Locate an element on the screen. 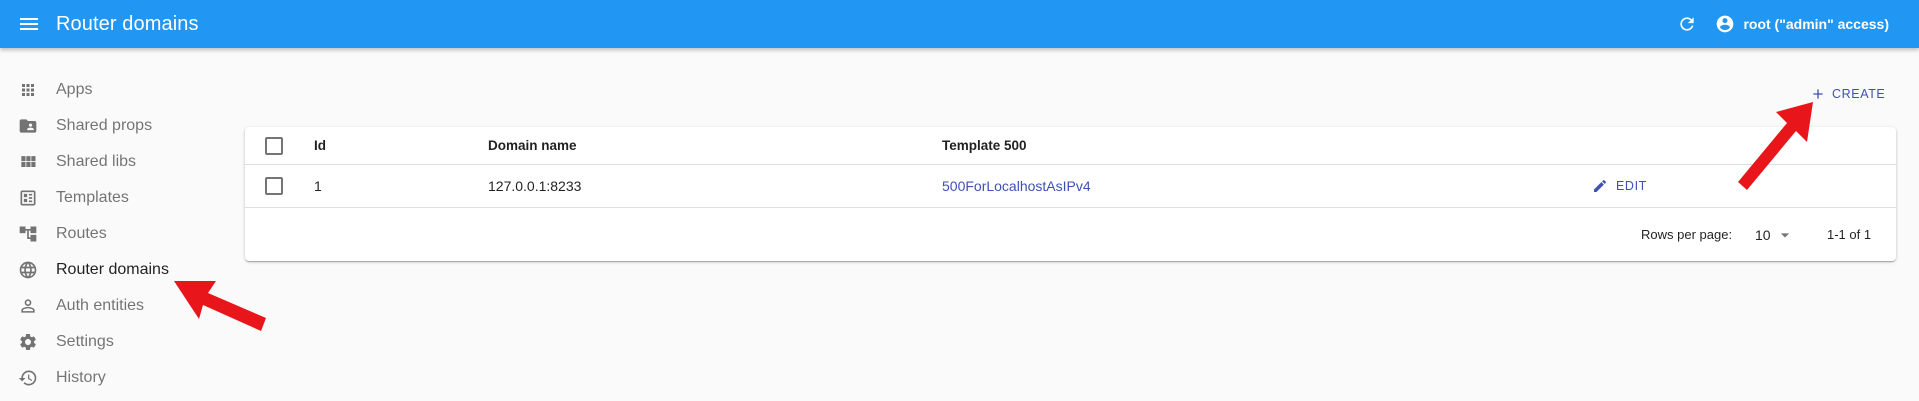  refresh-icon is located at coordinates (1687, 24).